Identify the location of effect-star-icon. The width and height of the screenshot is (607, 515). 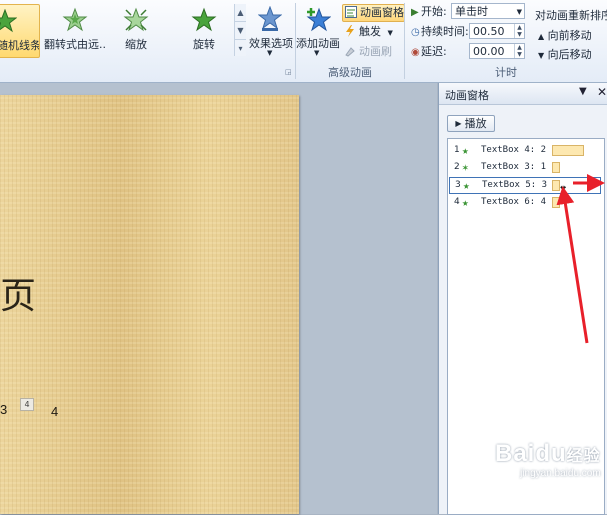
(270, 18).